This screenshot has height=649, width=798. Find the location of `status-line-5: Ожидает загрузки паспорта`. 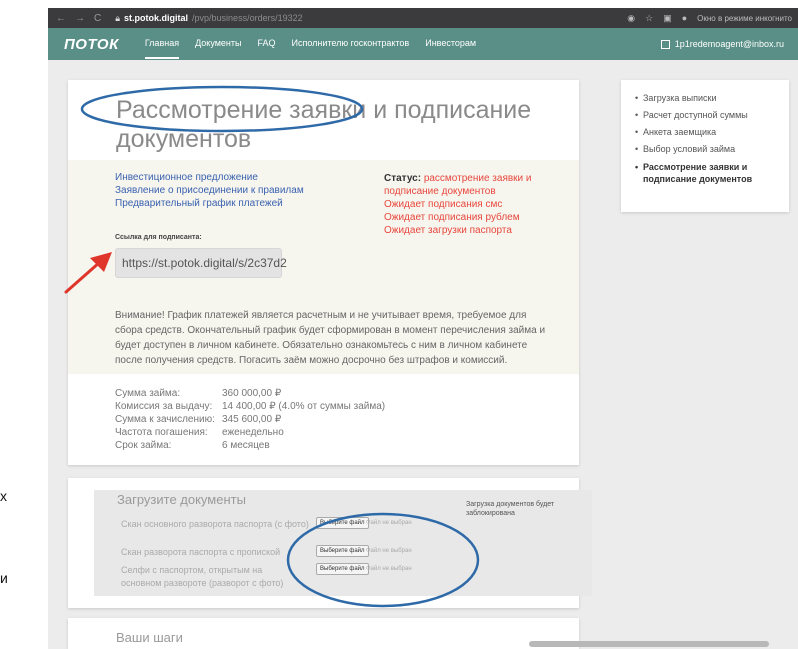

status-line-5: Ожидает загрузки паспорта is located at coordinates (448, 230).